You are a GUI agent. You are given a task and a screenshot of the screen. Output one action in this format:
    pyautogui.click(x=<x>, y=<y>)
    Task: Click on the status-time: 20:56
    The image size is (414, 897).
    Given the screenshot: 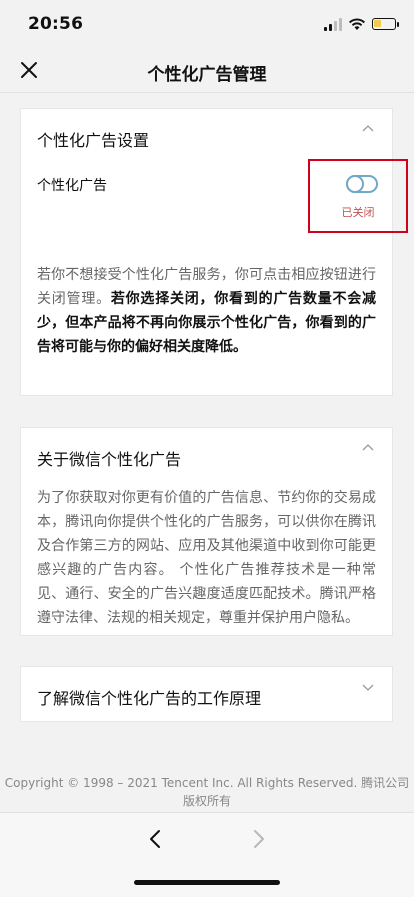 What is the action you would take?
    pyautogui.click(x=56, y=24)
    